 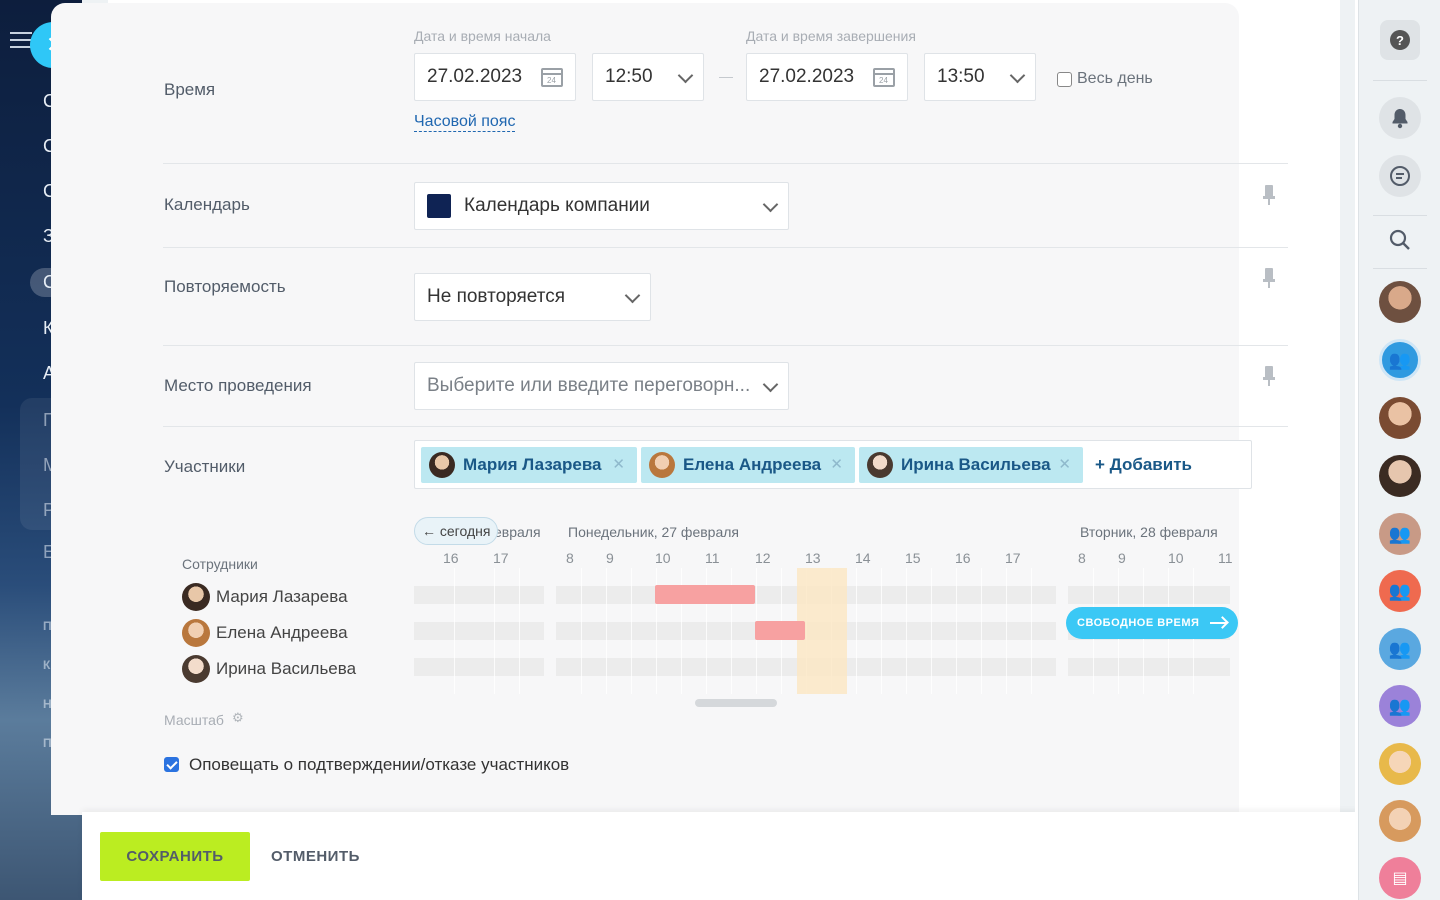 What do you see at coordinates (629, 76) in the screenshot?
I see `start-time-value: 12:50` at bounding box center [629, 76].